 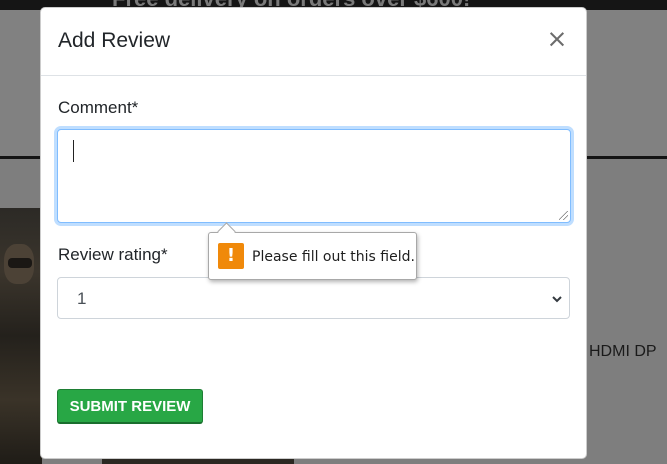 I want to click on chevron-down-icon, so click(x=557, y=299).